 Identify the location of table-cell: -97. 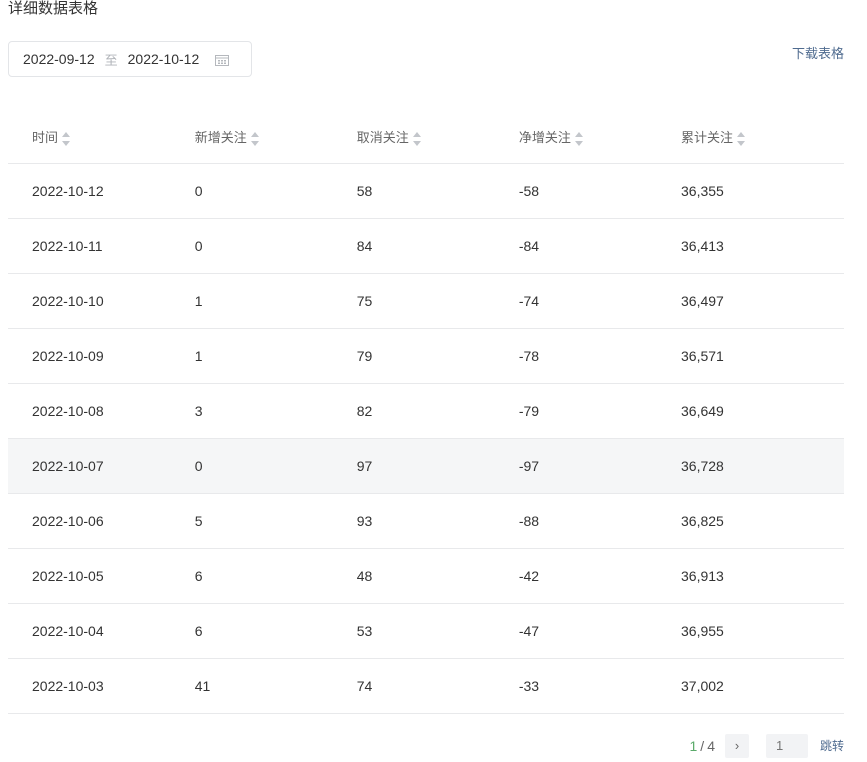
(600, 466).